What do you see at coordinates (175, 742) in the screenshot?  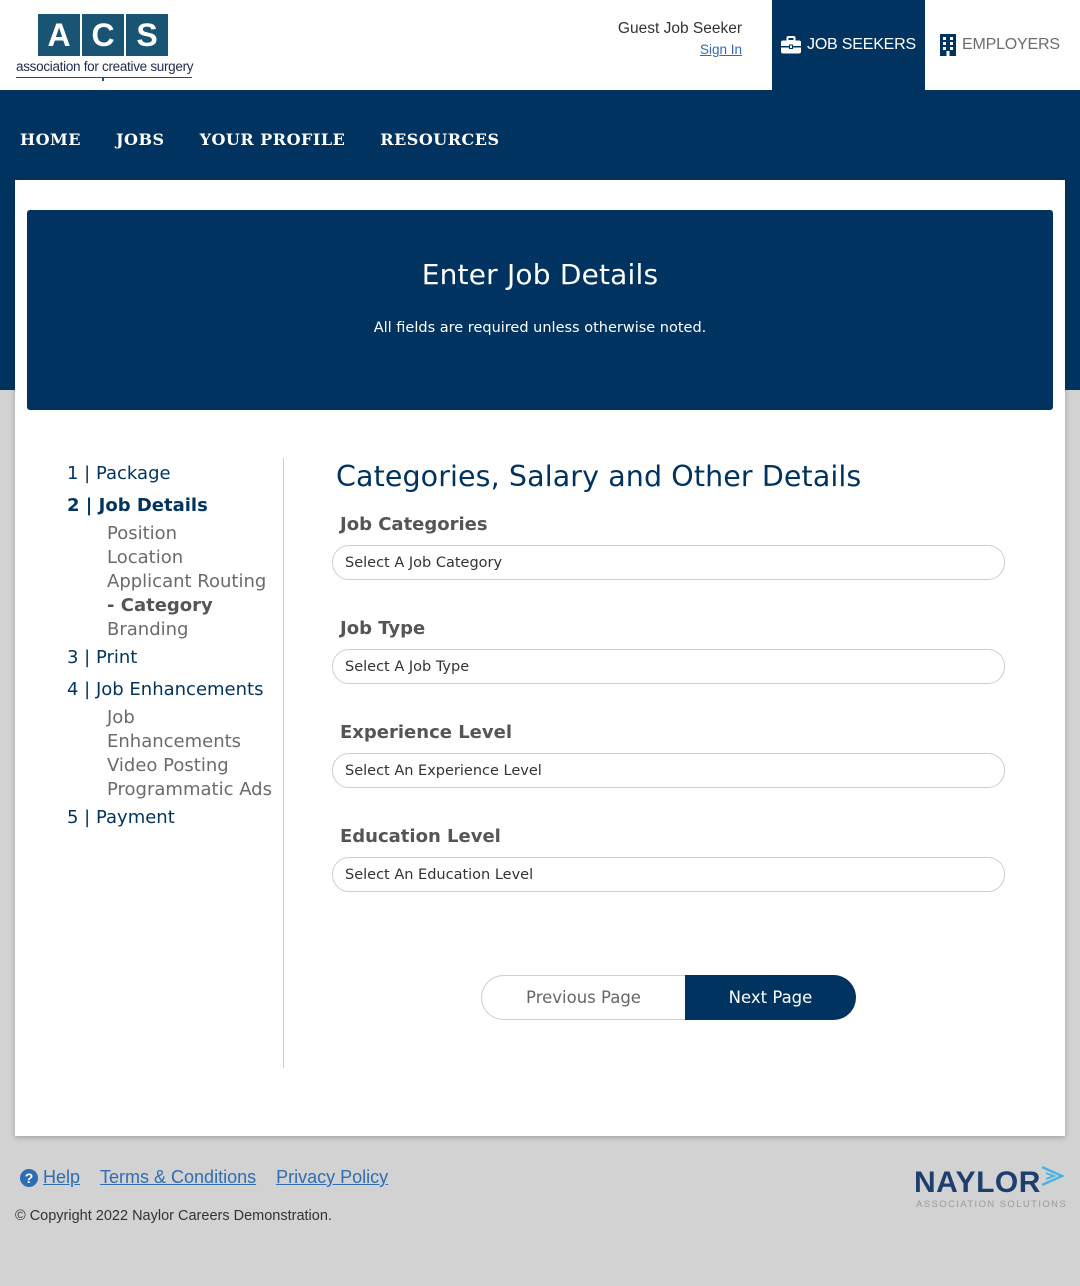 I see `substep-enhancements: Enhancements` at bounding box center [175, 742].